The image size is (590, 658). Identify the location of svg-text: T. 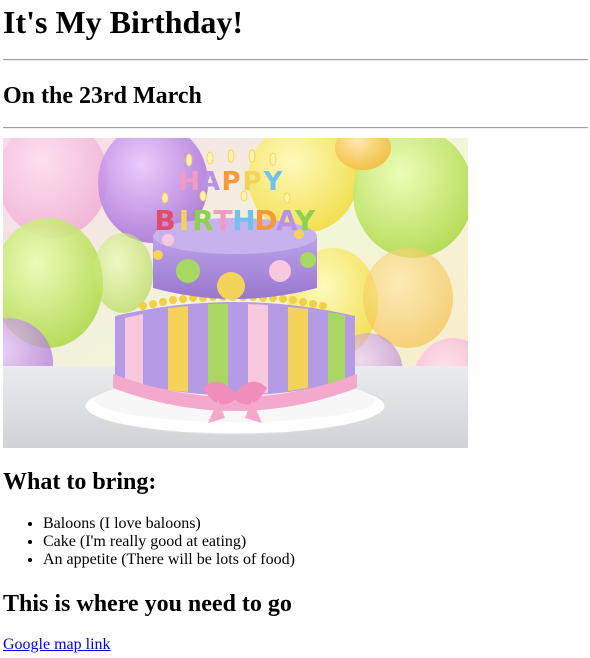
(222, 220).